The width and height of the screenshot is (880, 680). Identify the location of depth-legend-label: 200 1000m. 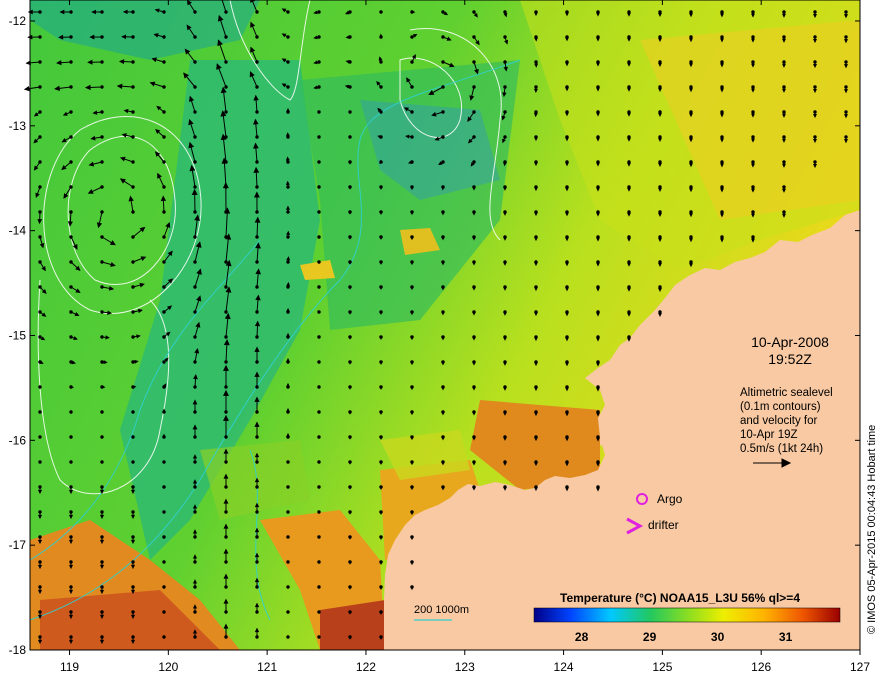
(442, 610).